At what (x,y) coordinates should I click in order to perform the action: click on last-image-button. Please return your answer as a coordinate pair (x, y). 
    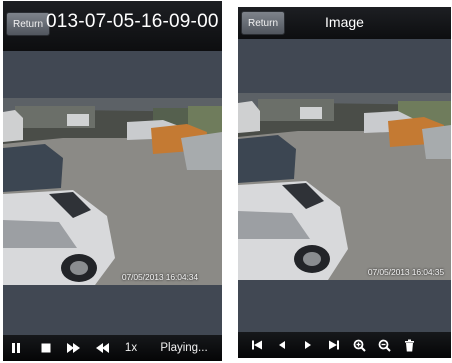
    Looking at the image, I should click on (334, 345).